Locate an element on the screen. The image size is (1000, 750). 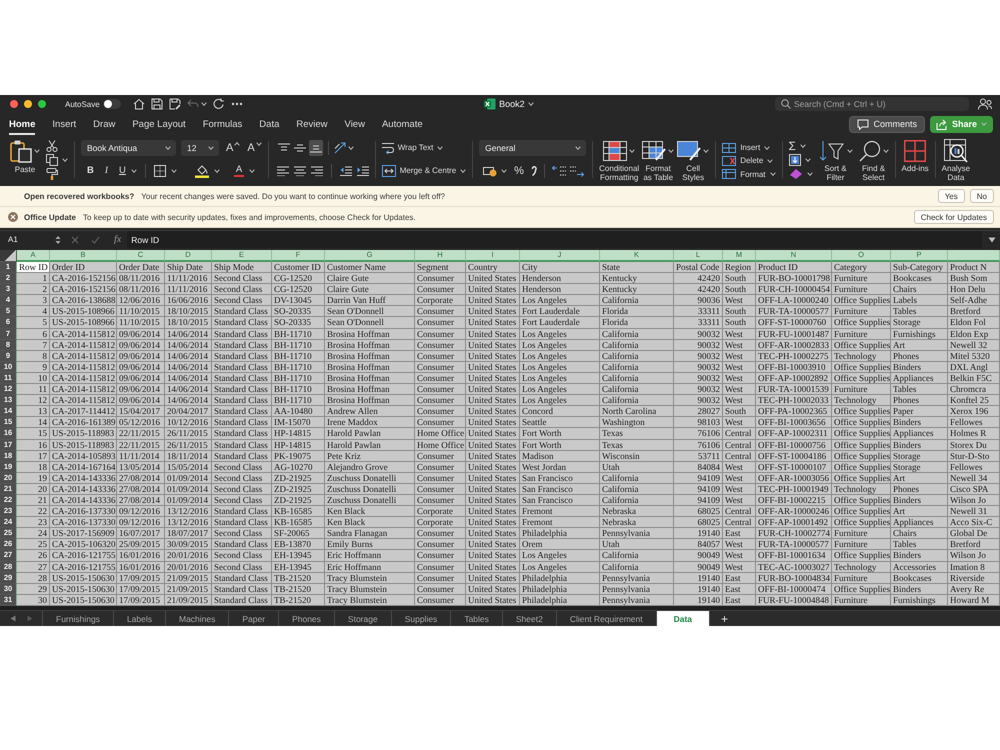
insert-function-button: fx is located at coordinates (118, 239).